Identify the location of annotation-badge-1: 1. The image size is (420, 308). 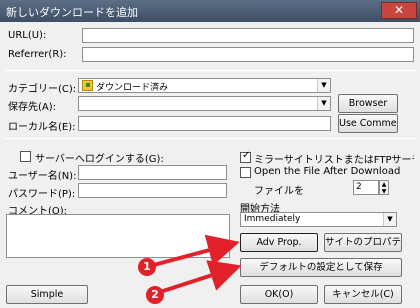
(147, 267).